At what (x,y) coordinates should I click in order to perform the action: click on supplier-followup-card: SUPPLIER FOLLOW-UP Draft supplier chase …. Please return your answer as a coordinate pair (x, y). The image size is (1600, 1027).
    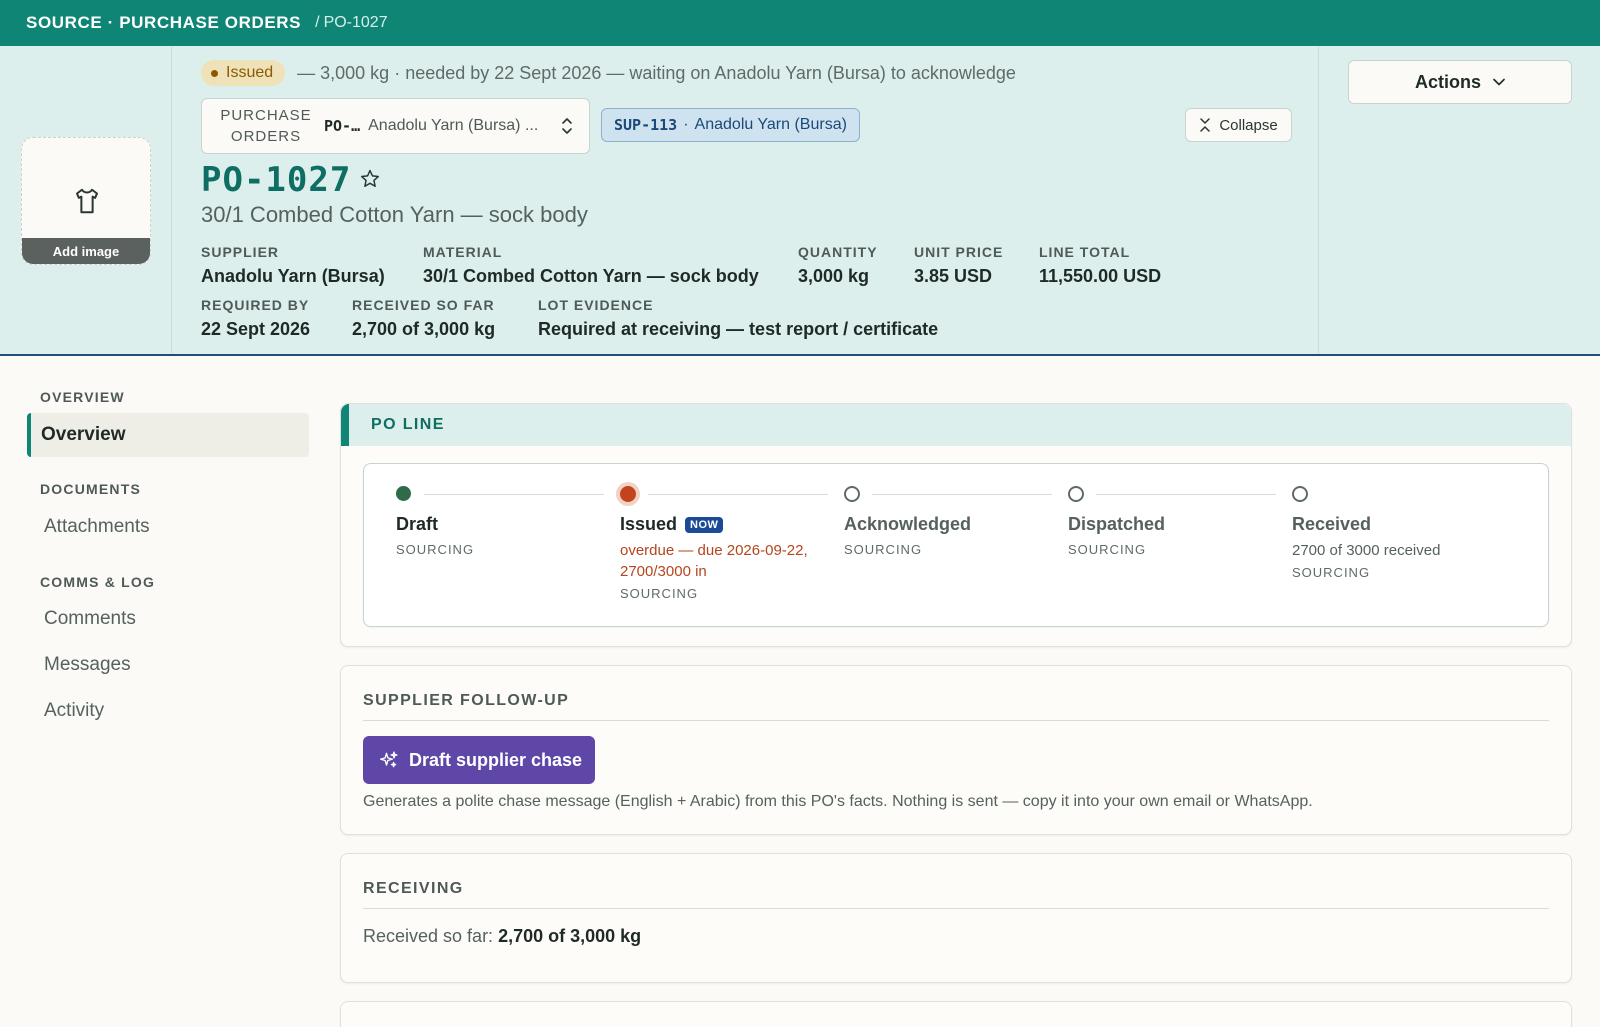
    Looking at the image, I should click on (956, 750).